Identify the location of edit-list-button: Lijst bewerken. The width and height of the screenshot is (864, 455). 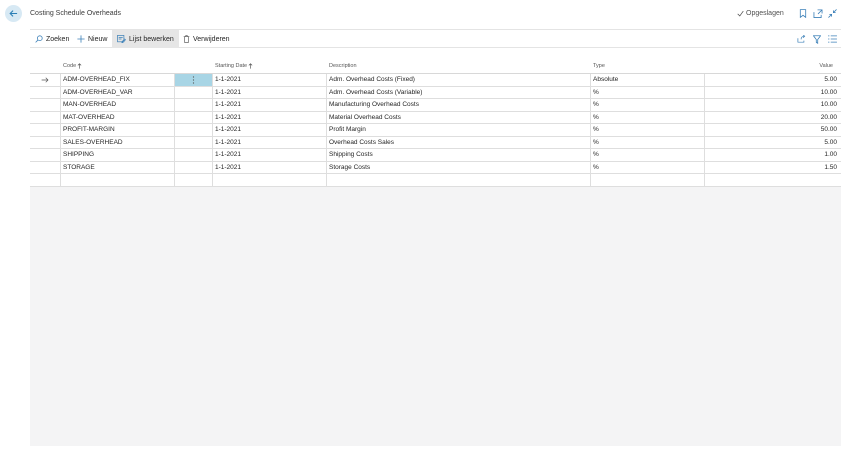
(145, 39).